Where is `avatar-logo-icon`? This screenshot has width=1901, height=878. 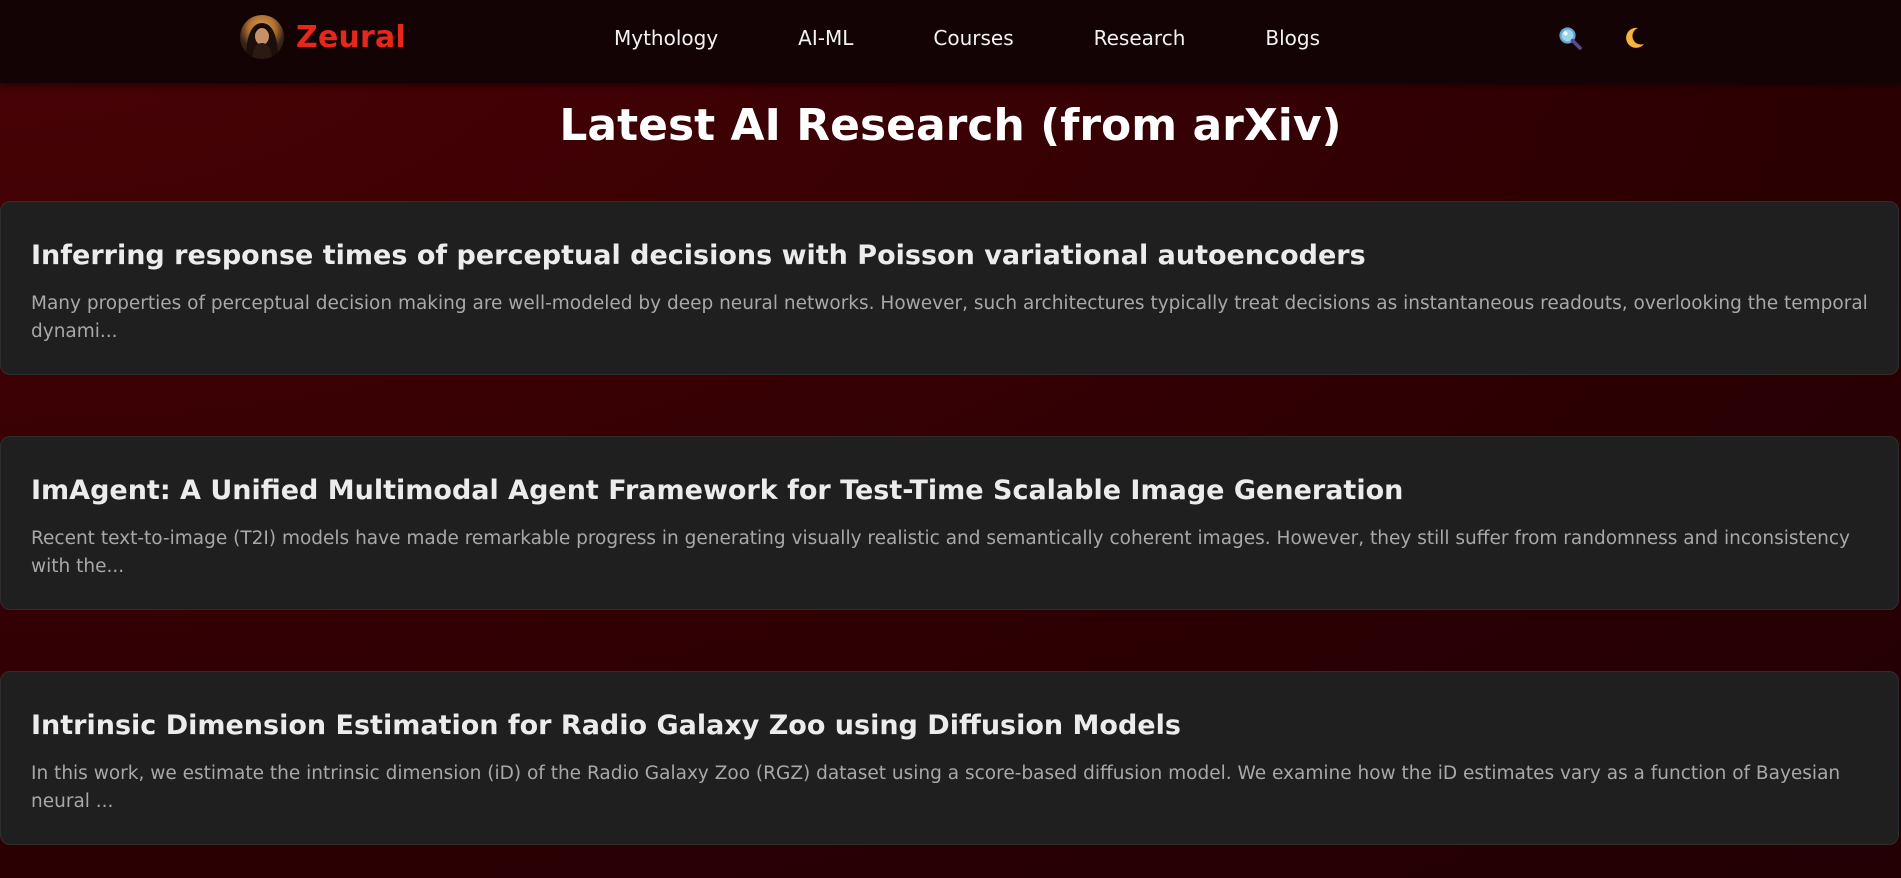
avatar-logo-icon is located at coordinates (262, 37).